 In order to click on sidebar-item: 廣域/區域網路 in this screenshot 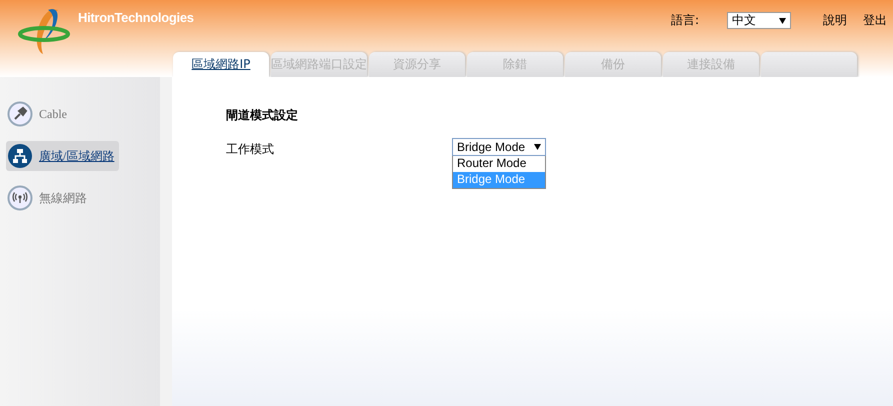, I will do `click(62, 156)`.